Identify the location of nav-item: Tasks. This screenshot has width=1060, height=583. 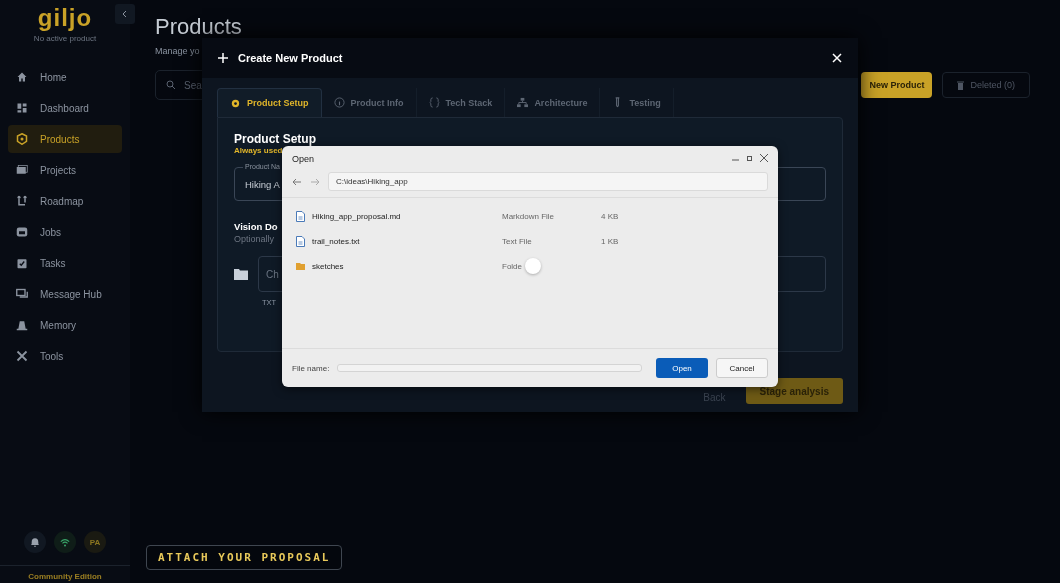
(65, 263).